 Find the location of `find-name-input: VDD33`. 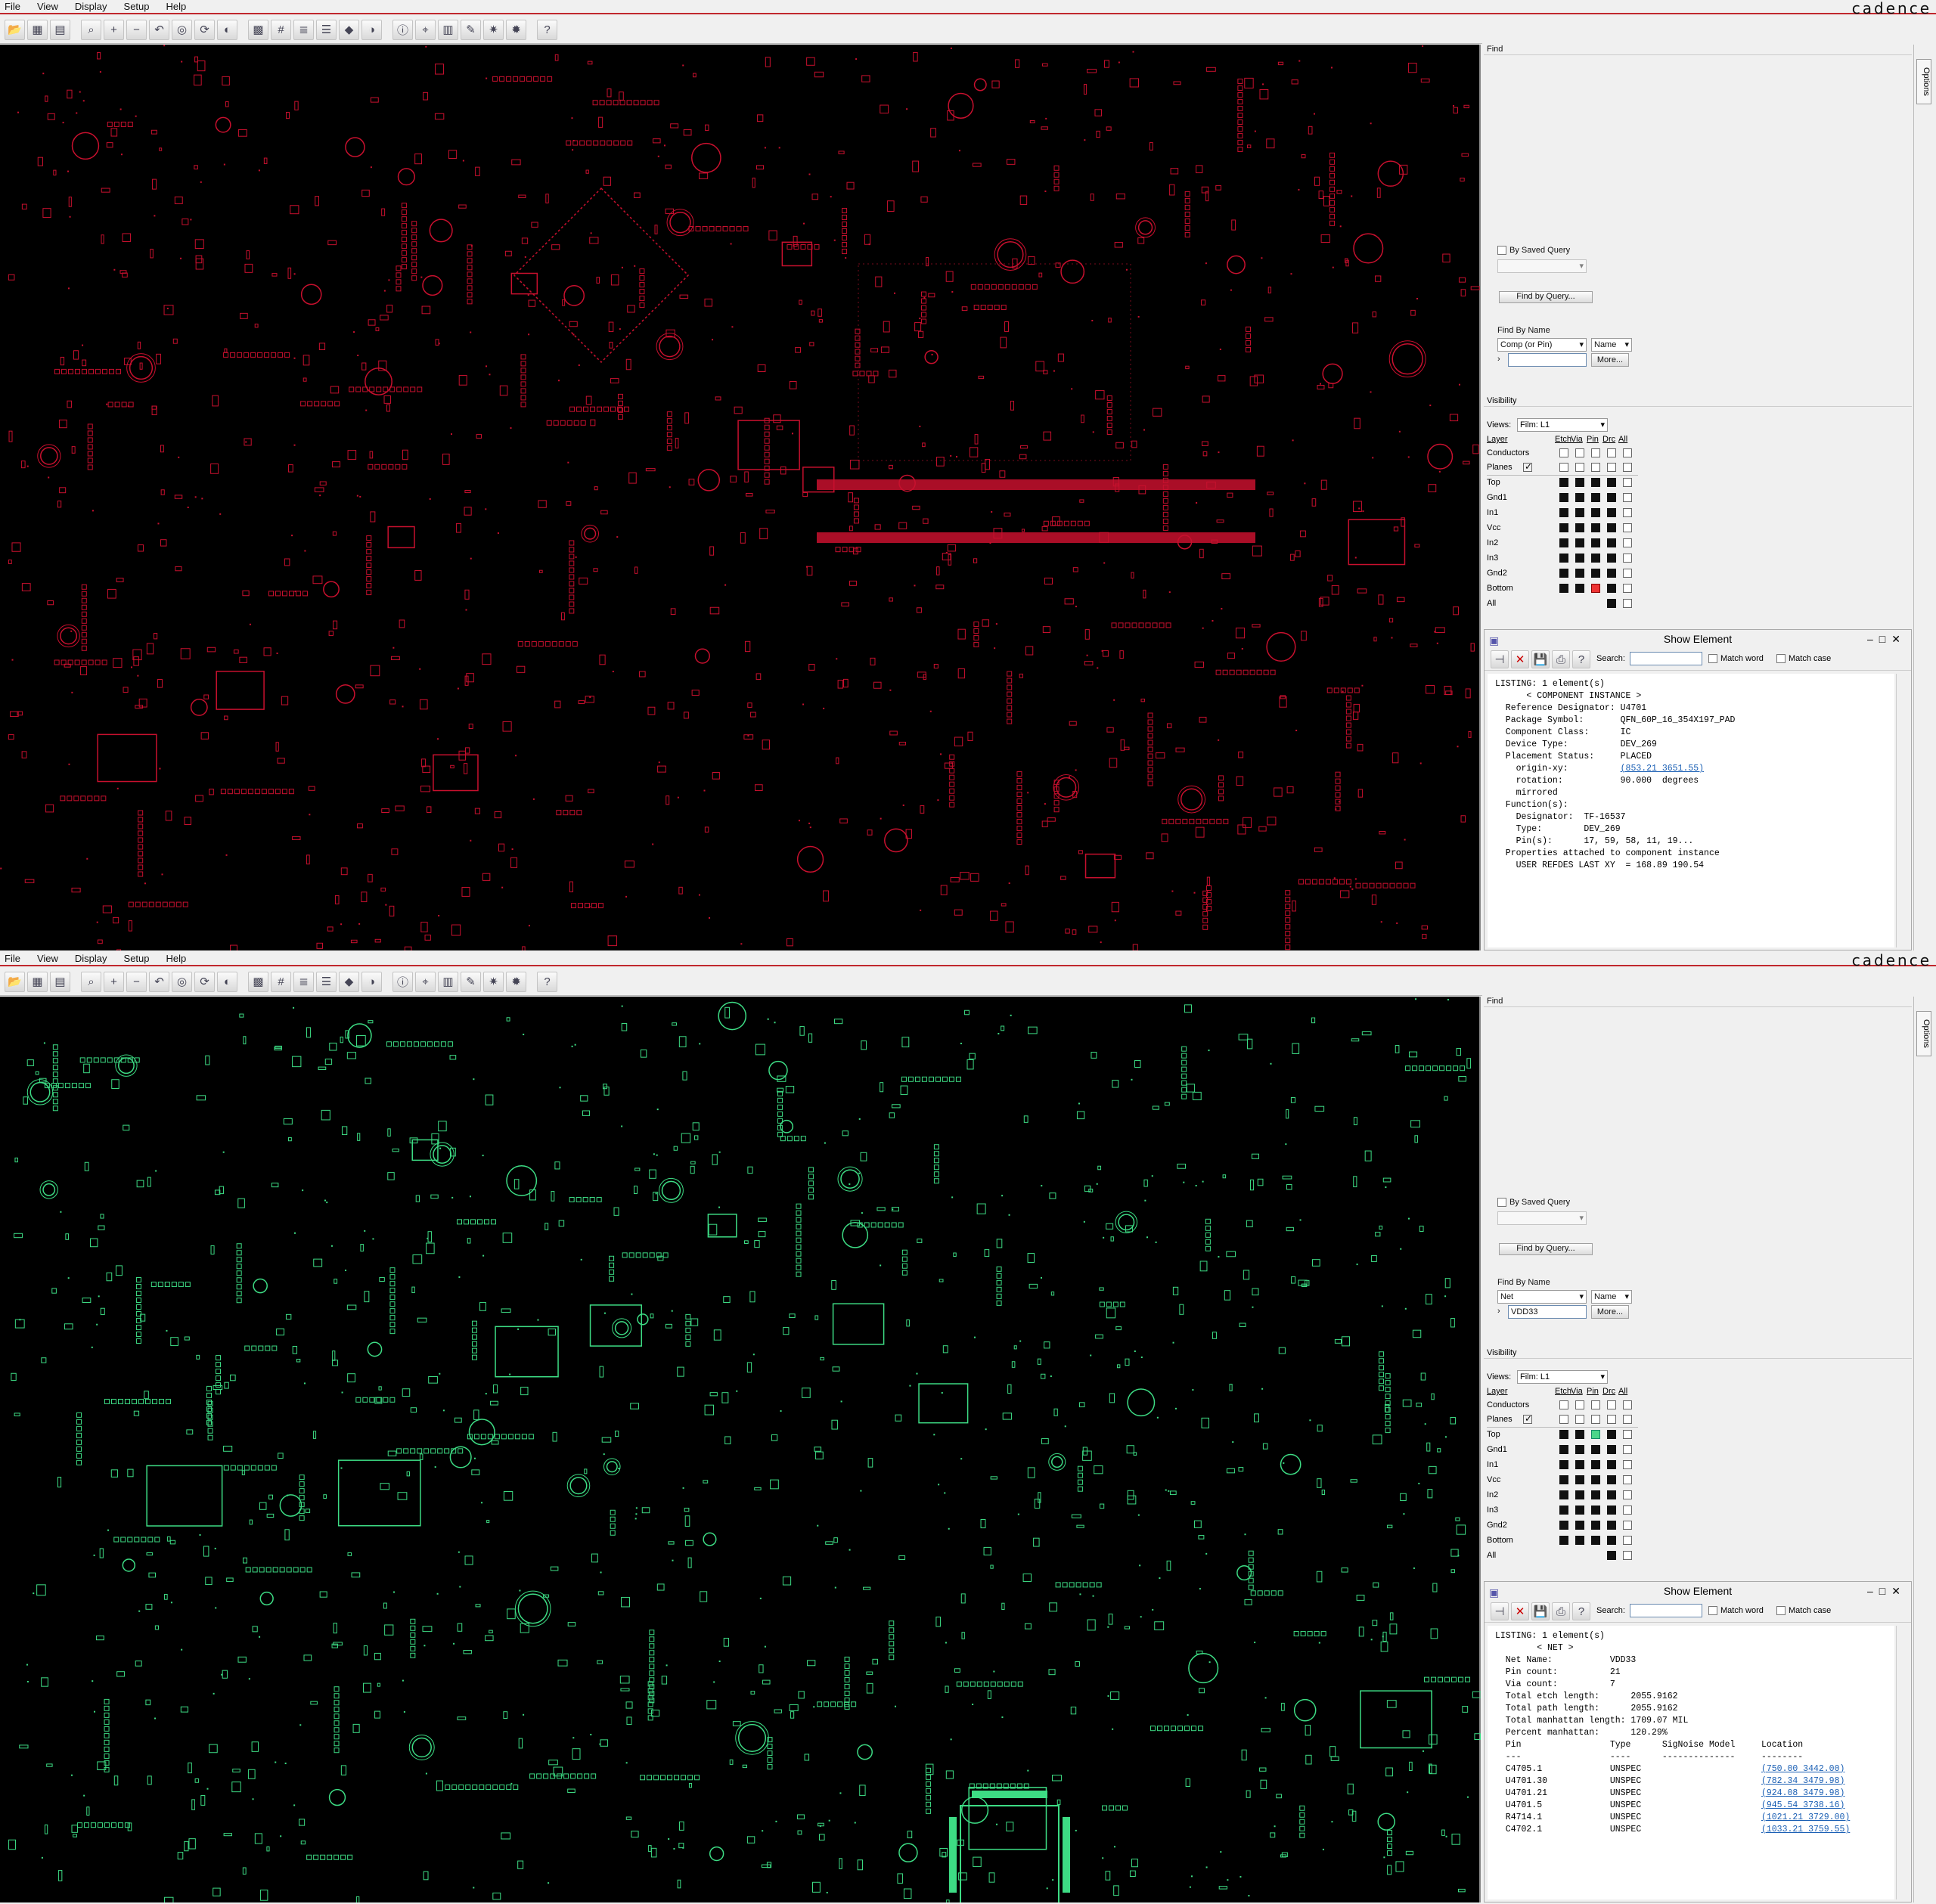

find-name-input: VDD33 is located at coordinates (1547, 1312).